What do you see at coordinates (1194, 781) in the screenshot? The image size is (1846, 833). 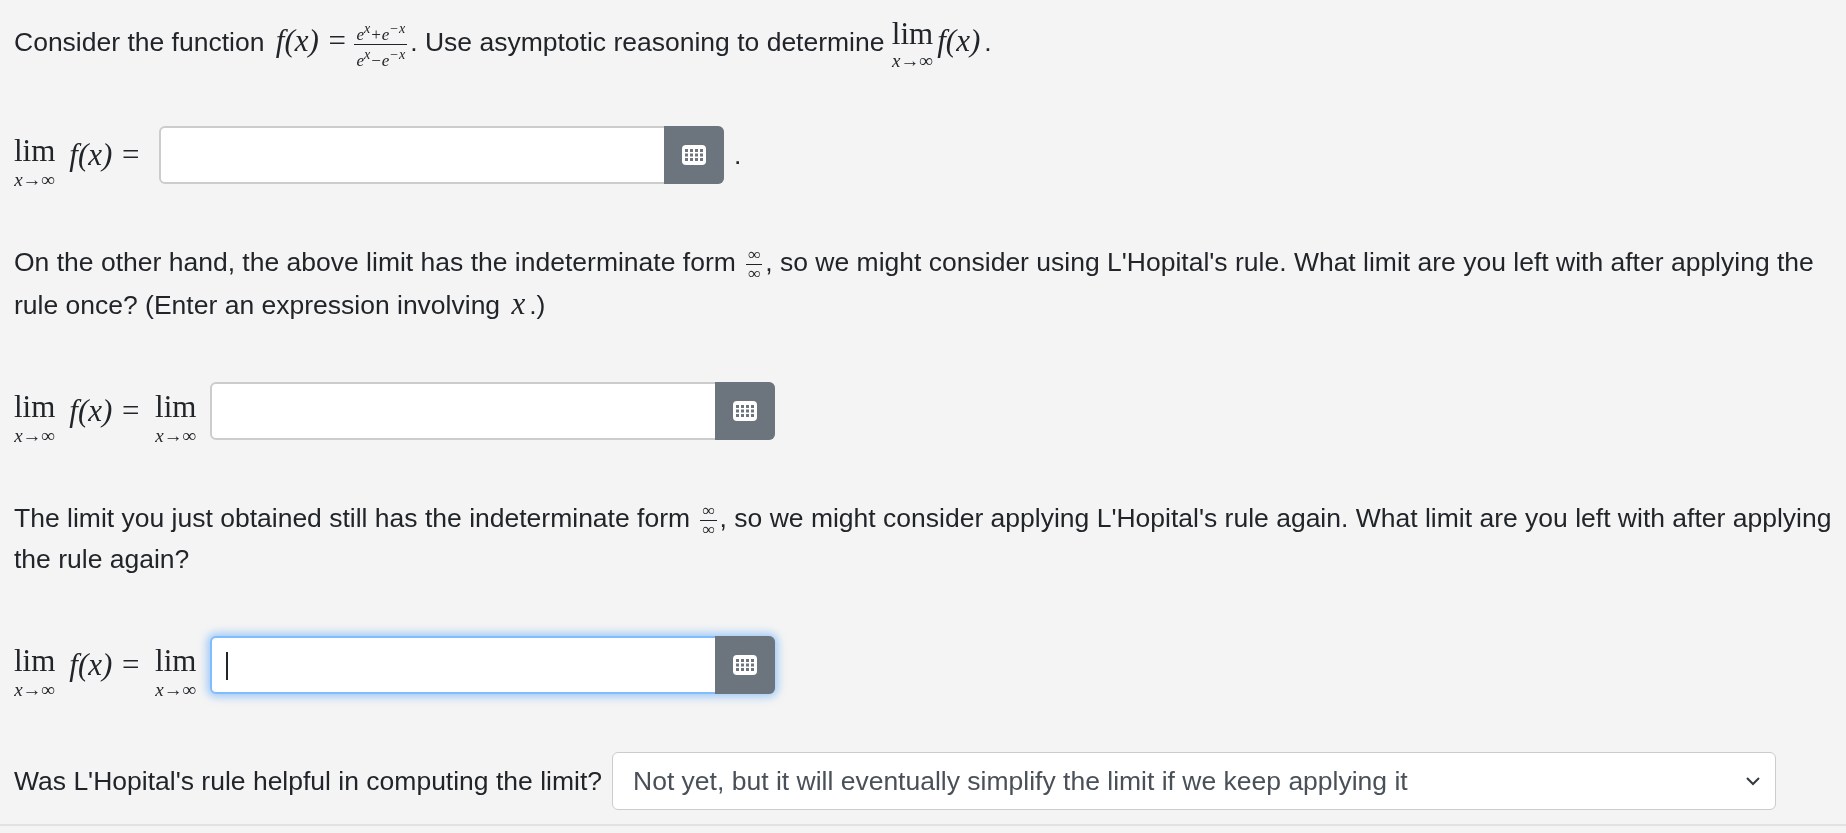 I see `answer-dropdown: Not yet, but it will eventually simplify the limit if we keep applying it` at bounding box center [1194, 781].